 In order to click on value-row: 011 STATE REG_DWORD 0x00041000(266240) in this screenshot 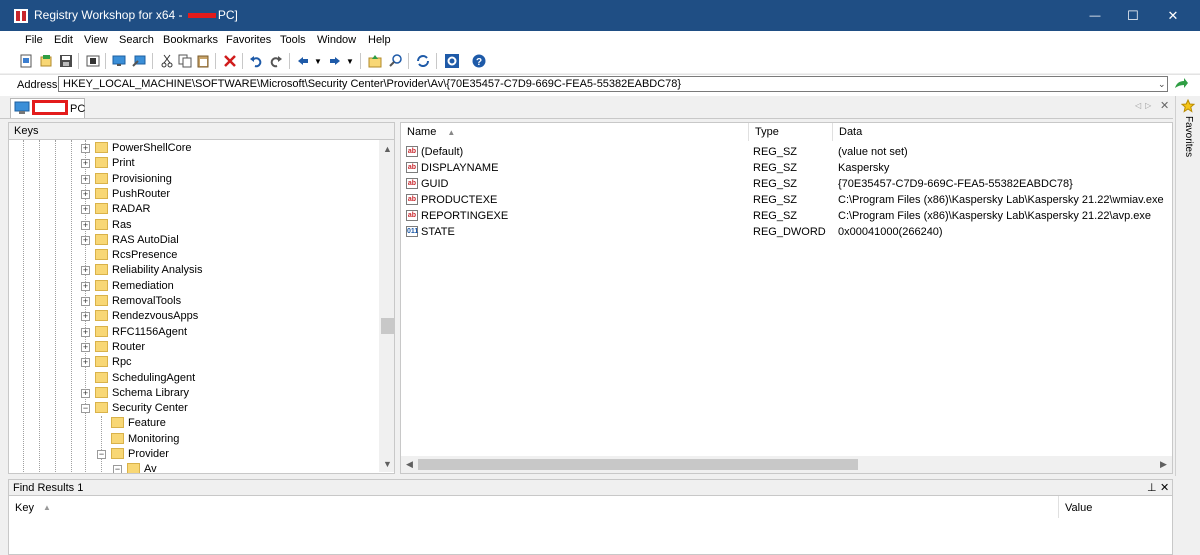, I will do `click(786, 232)`.